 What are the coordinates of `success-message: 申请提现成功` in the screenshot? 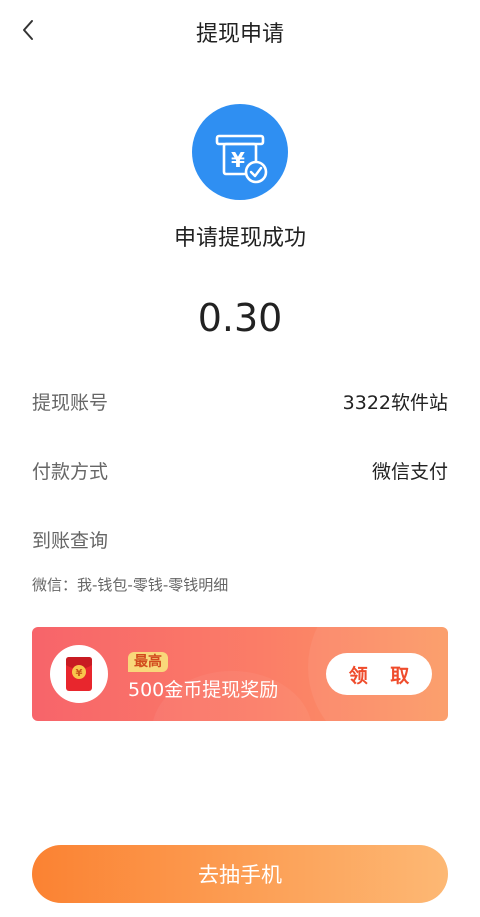 It's located at (239, 238).